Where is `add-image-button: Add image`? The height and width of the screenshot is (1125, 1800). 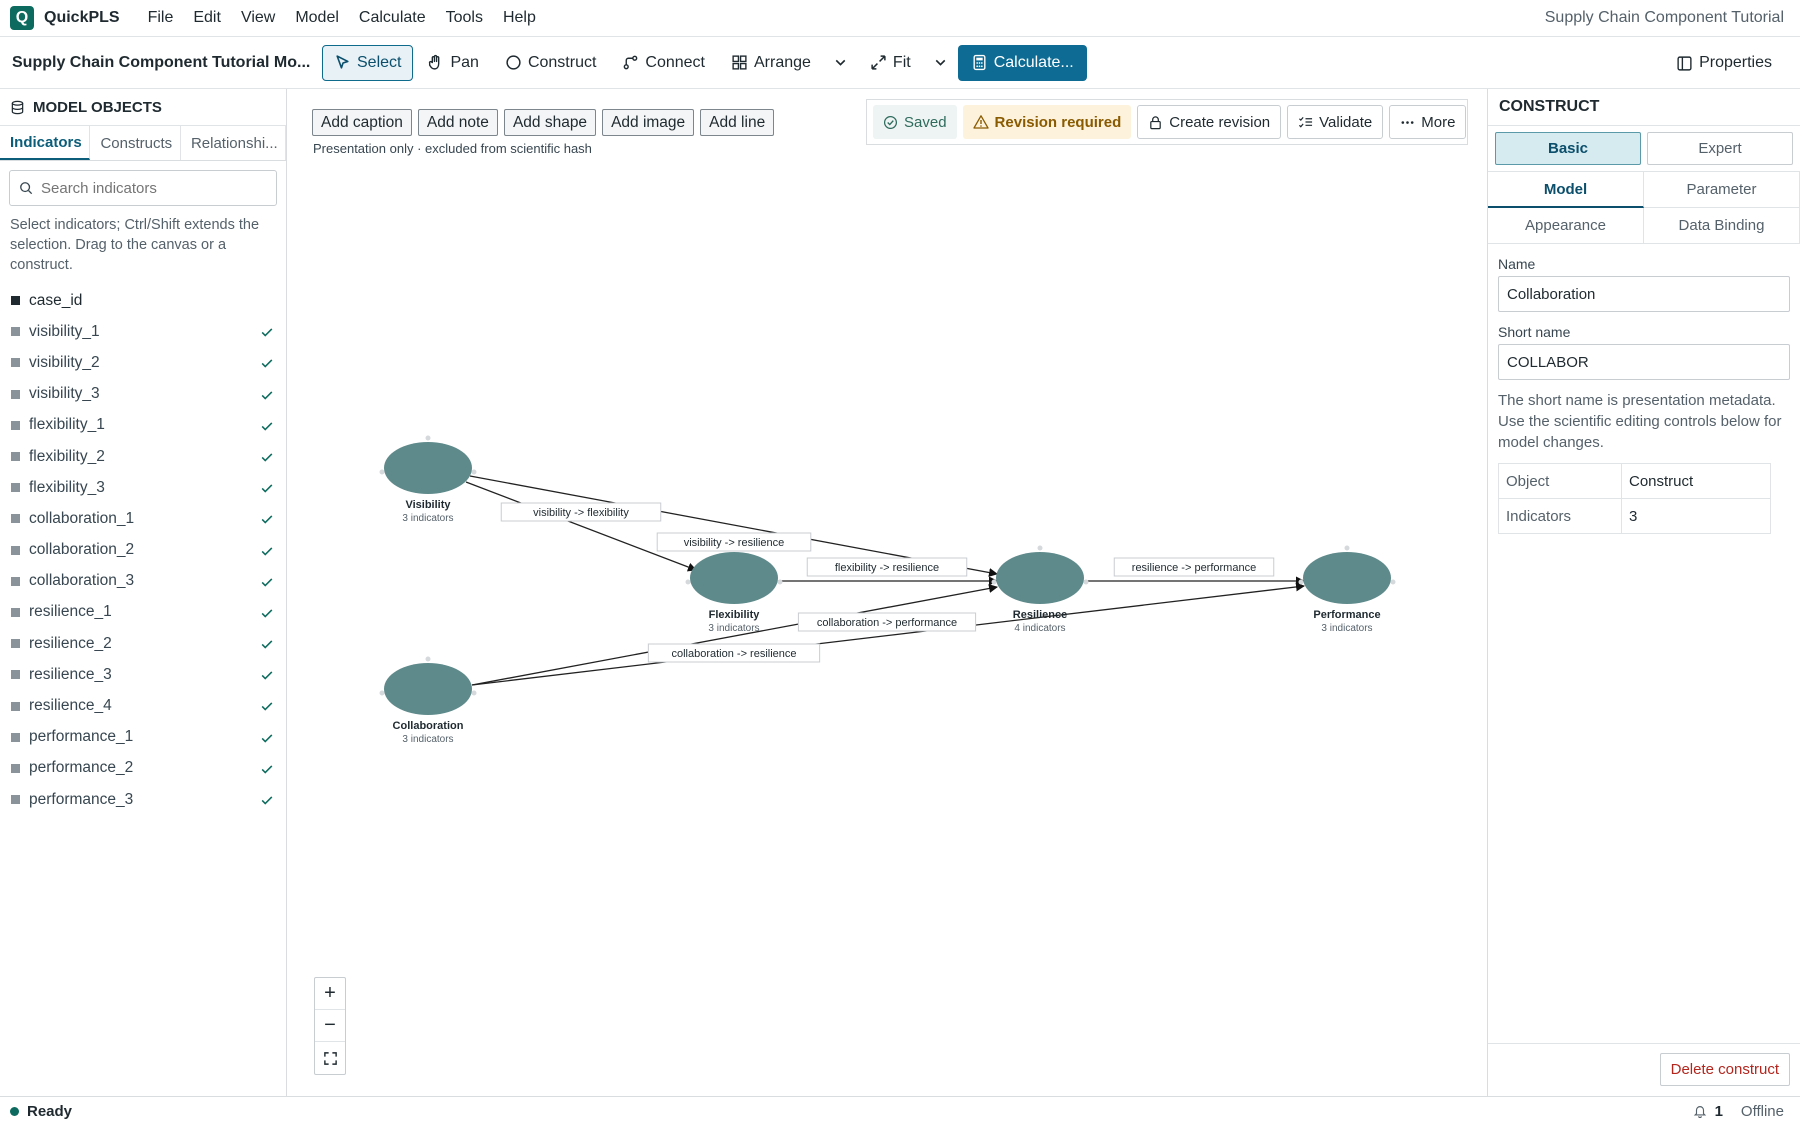 add-image-button: Add image is located at coordinates (648, 122).